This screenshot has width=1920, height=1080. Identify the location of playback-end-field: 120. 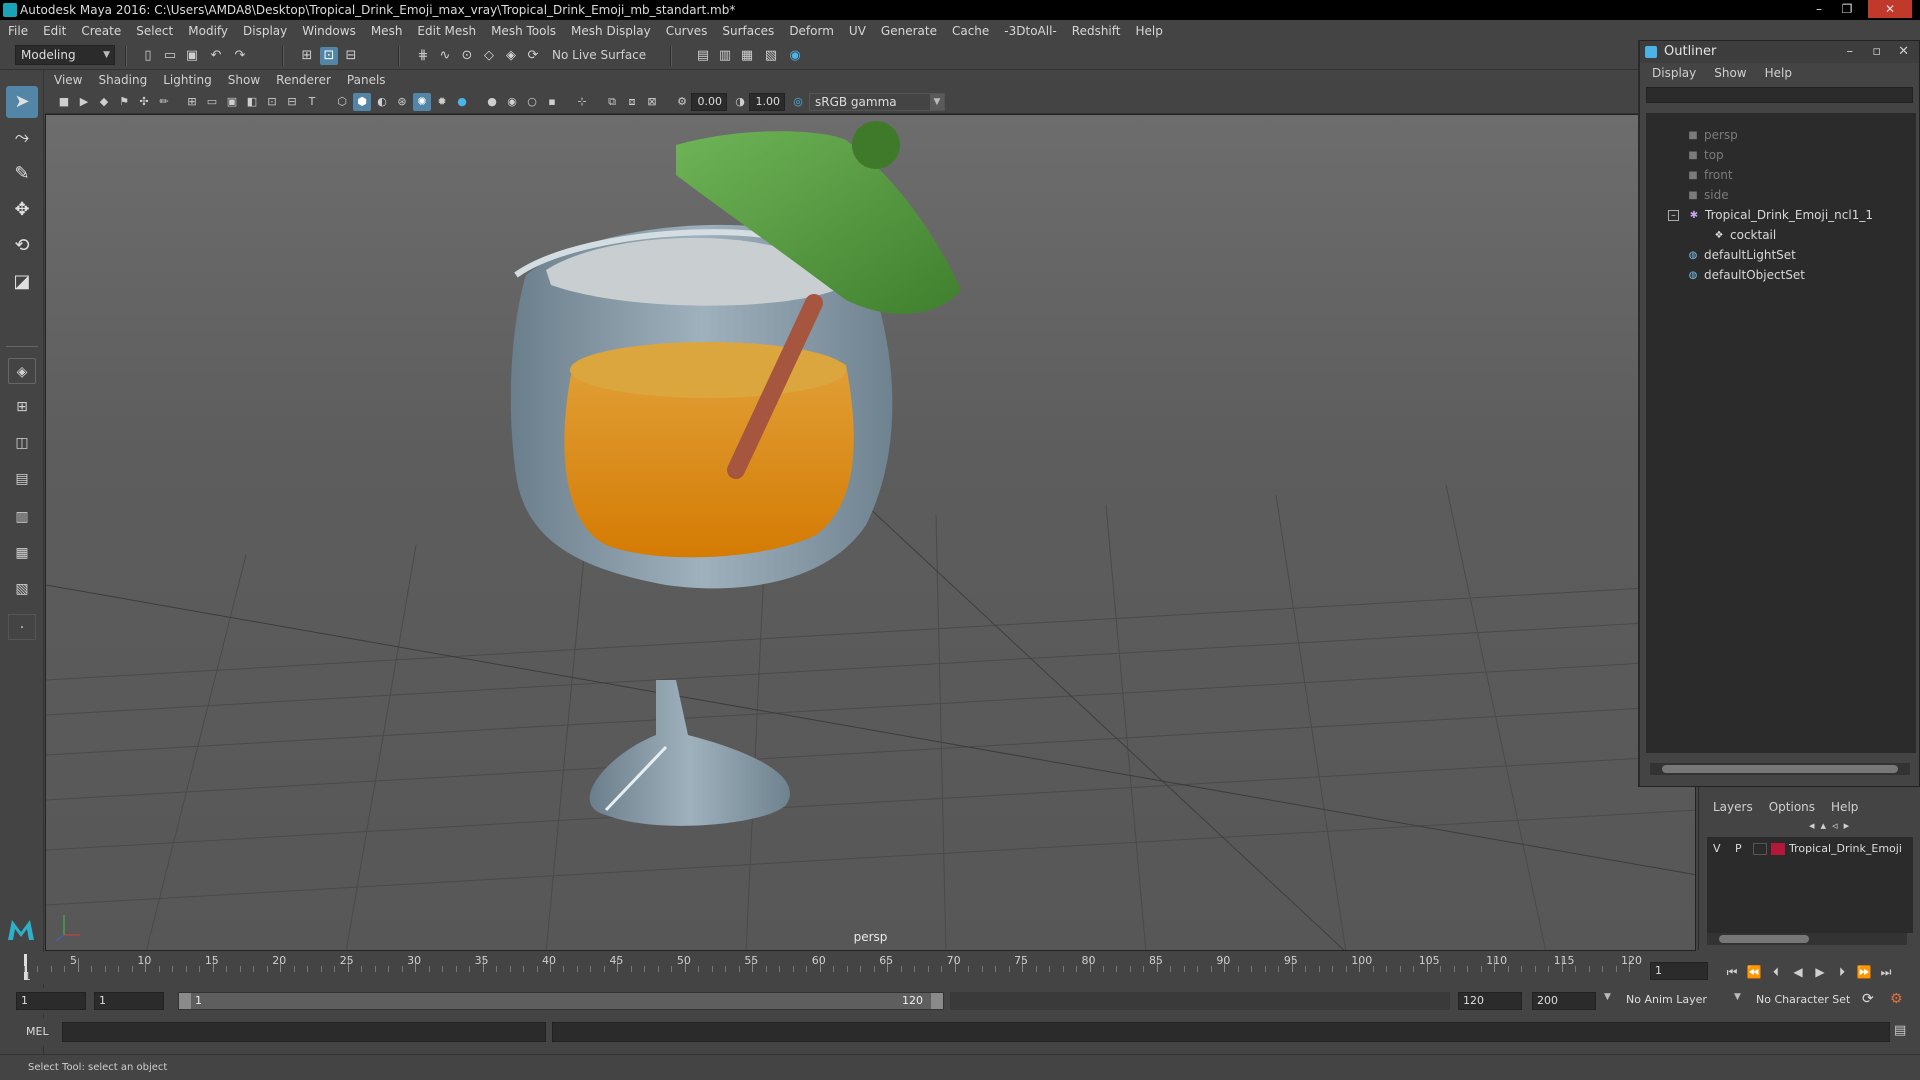
(1490, 1001).